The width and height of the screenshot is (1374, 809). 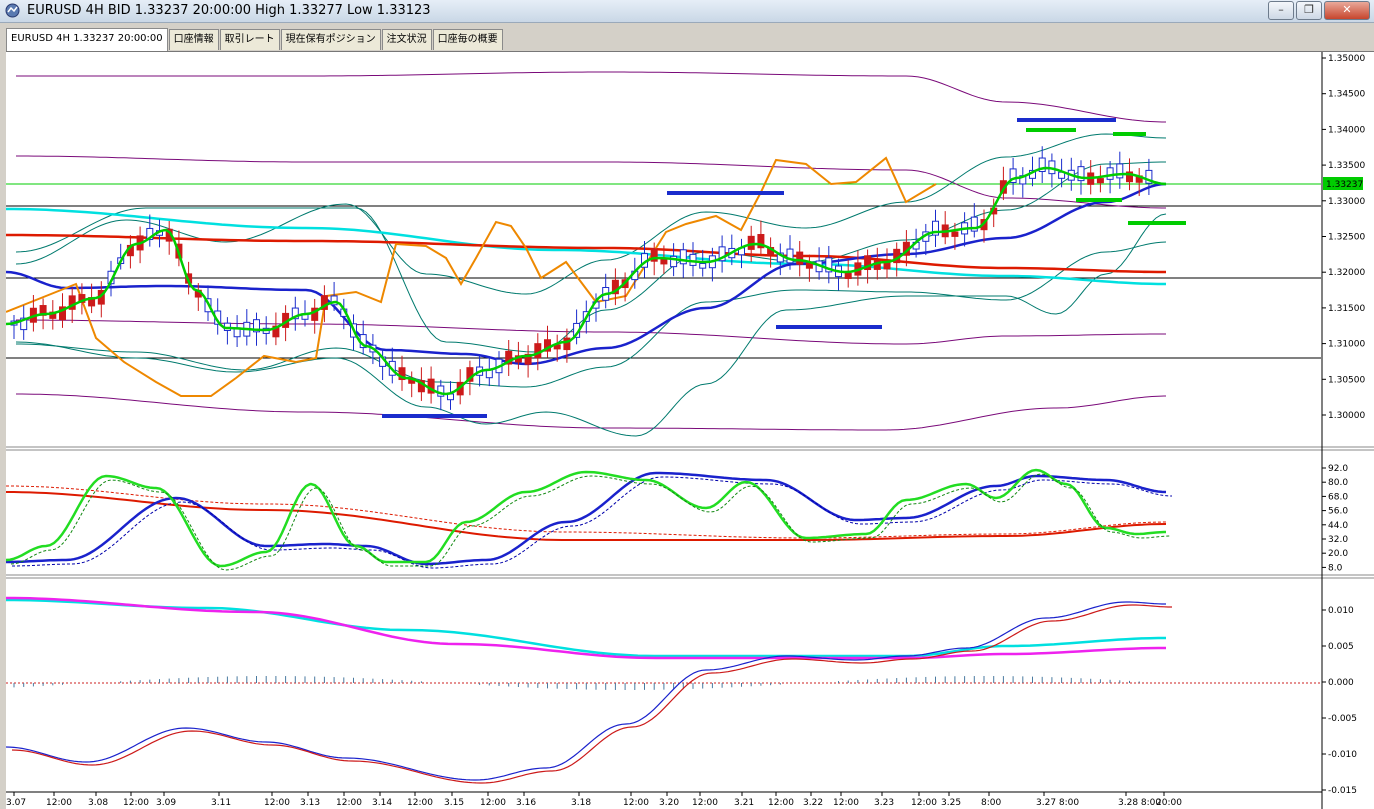 What do you see at coordinates (310, 803) in the screenshot?
I see `time-tick-label: 3.13` at bounding box center [310, 803].